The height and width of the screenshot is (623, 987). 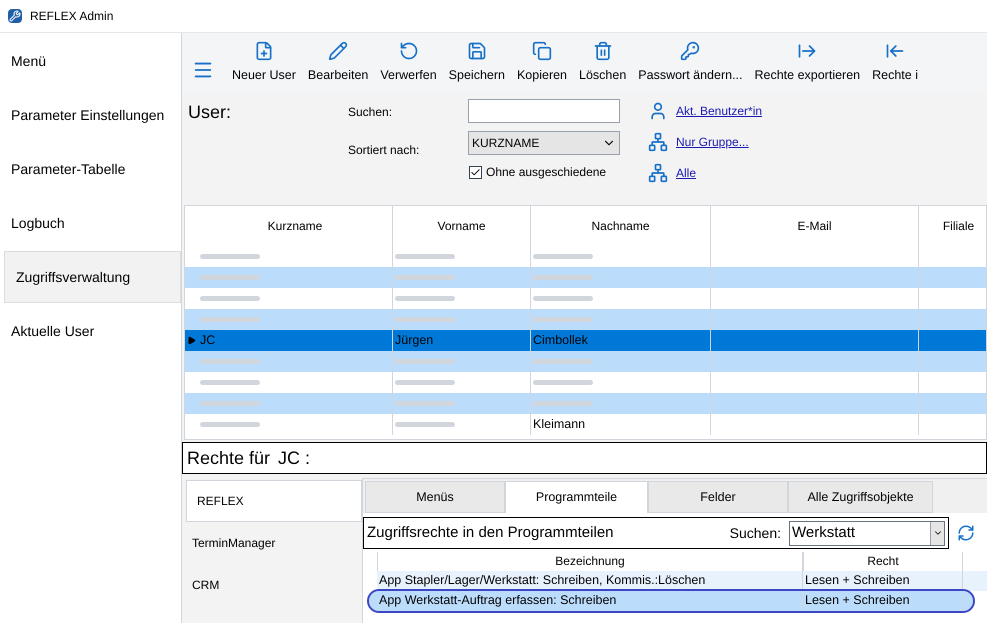 What do you see at coordinates (490, 532) in the screenshot?
I see `panel-heading: Zugriffsrechte in den Programmteilen` at bounding box center [490, 532].